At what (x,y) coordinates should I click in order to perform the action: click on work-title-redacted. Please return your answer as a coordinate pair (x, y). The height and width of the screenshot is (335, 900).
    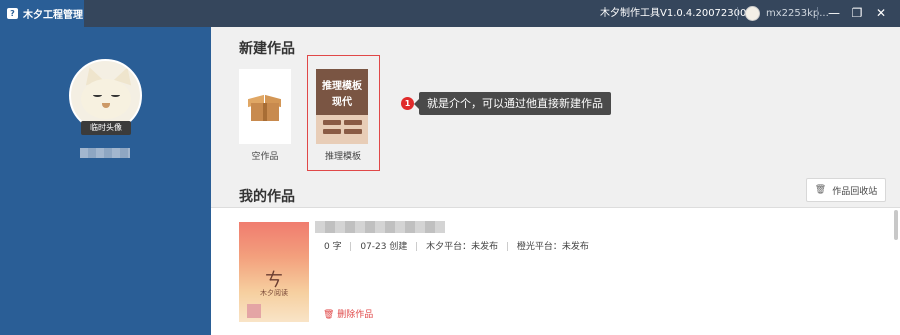
    Looking at the image, I should click on (380, 227).